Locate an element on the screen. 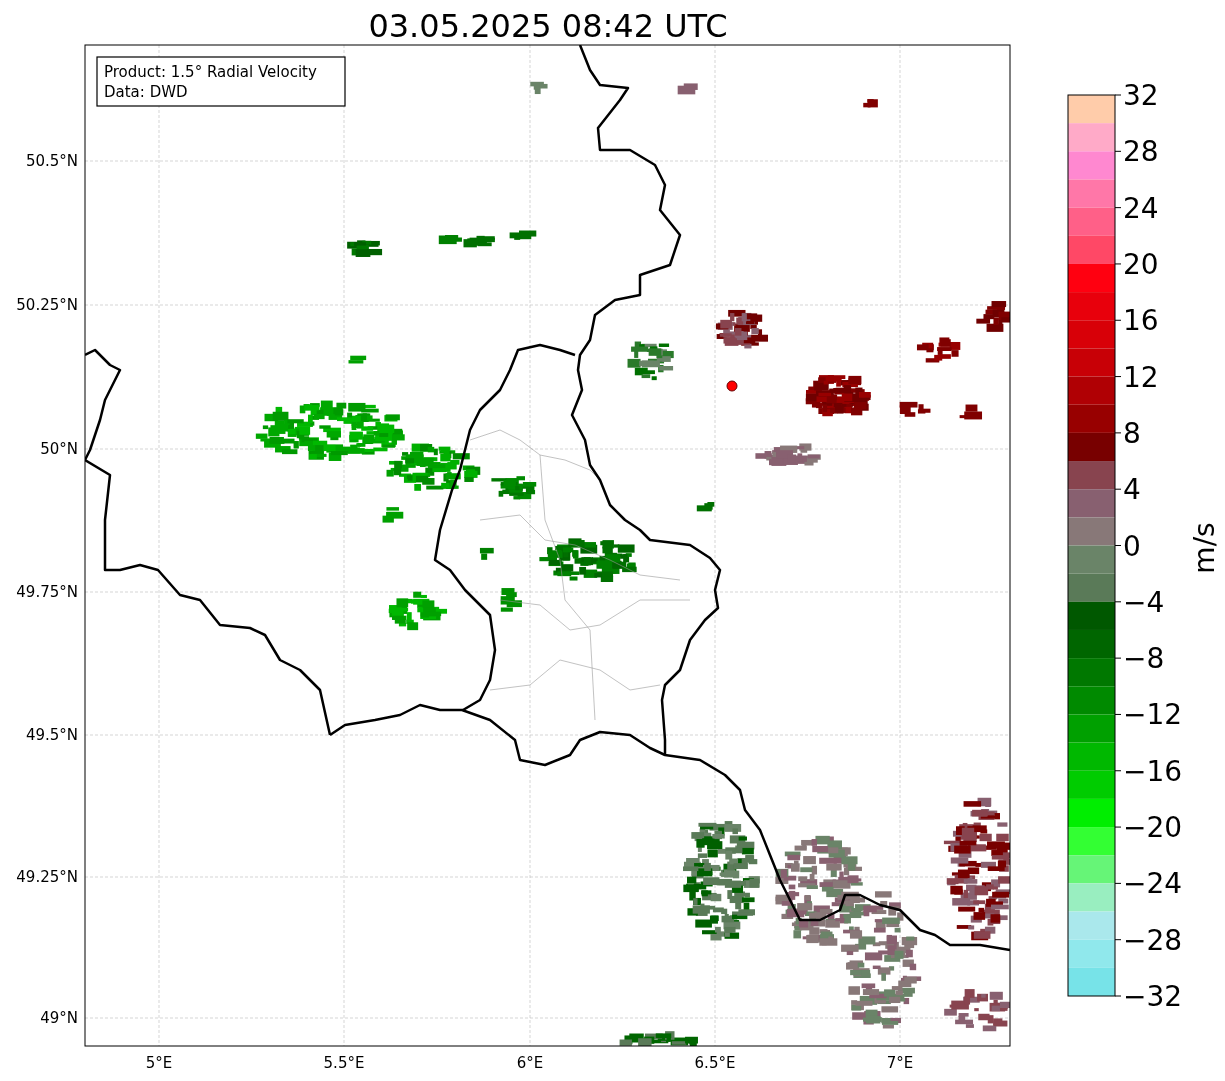  info-text: Product: 1.5° Radial Velocity is located at coordinates (210, 72).